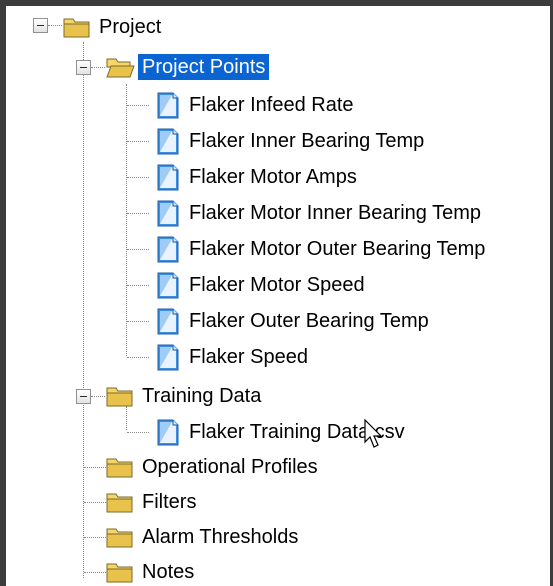  I want to click on tree-node-label: Flaker Infeed Rate, so click(271, 105).